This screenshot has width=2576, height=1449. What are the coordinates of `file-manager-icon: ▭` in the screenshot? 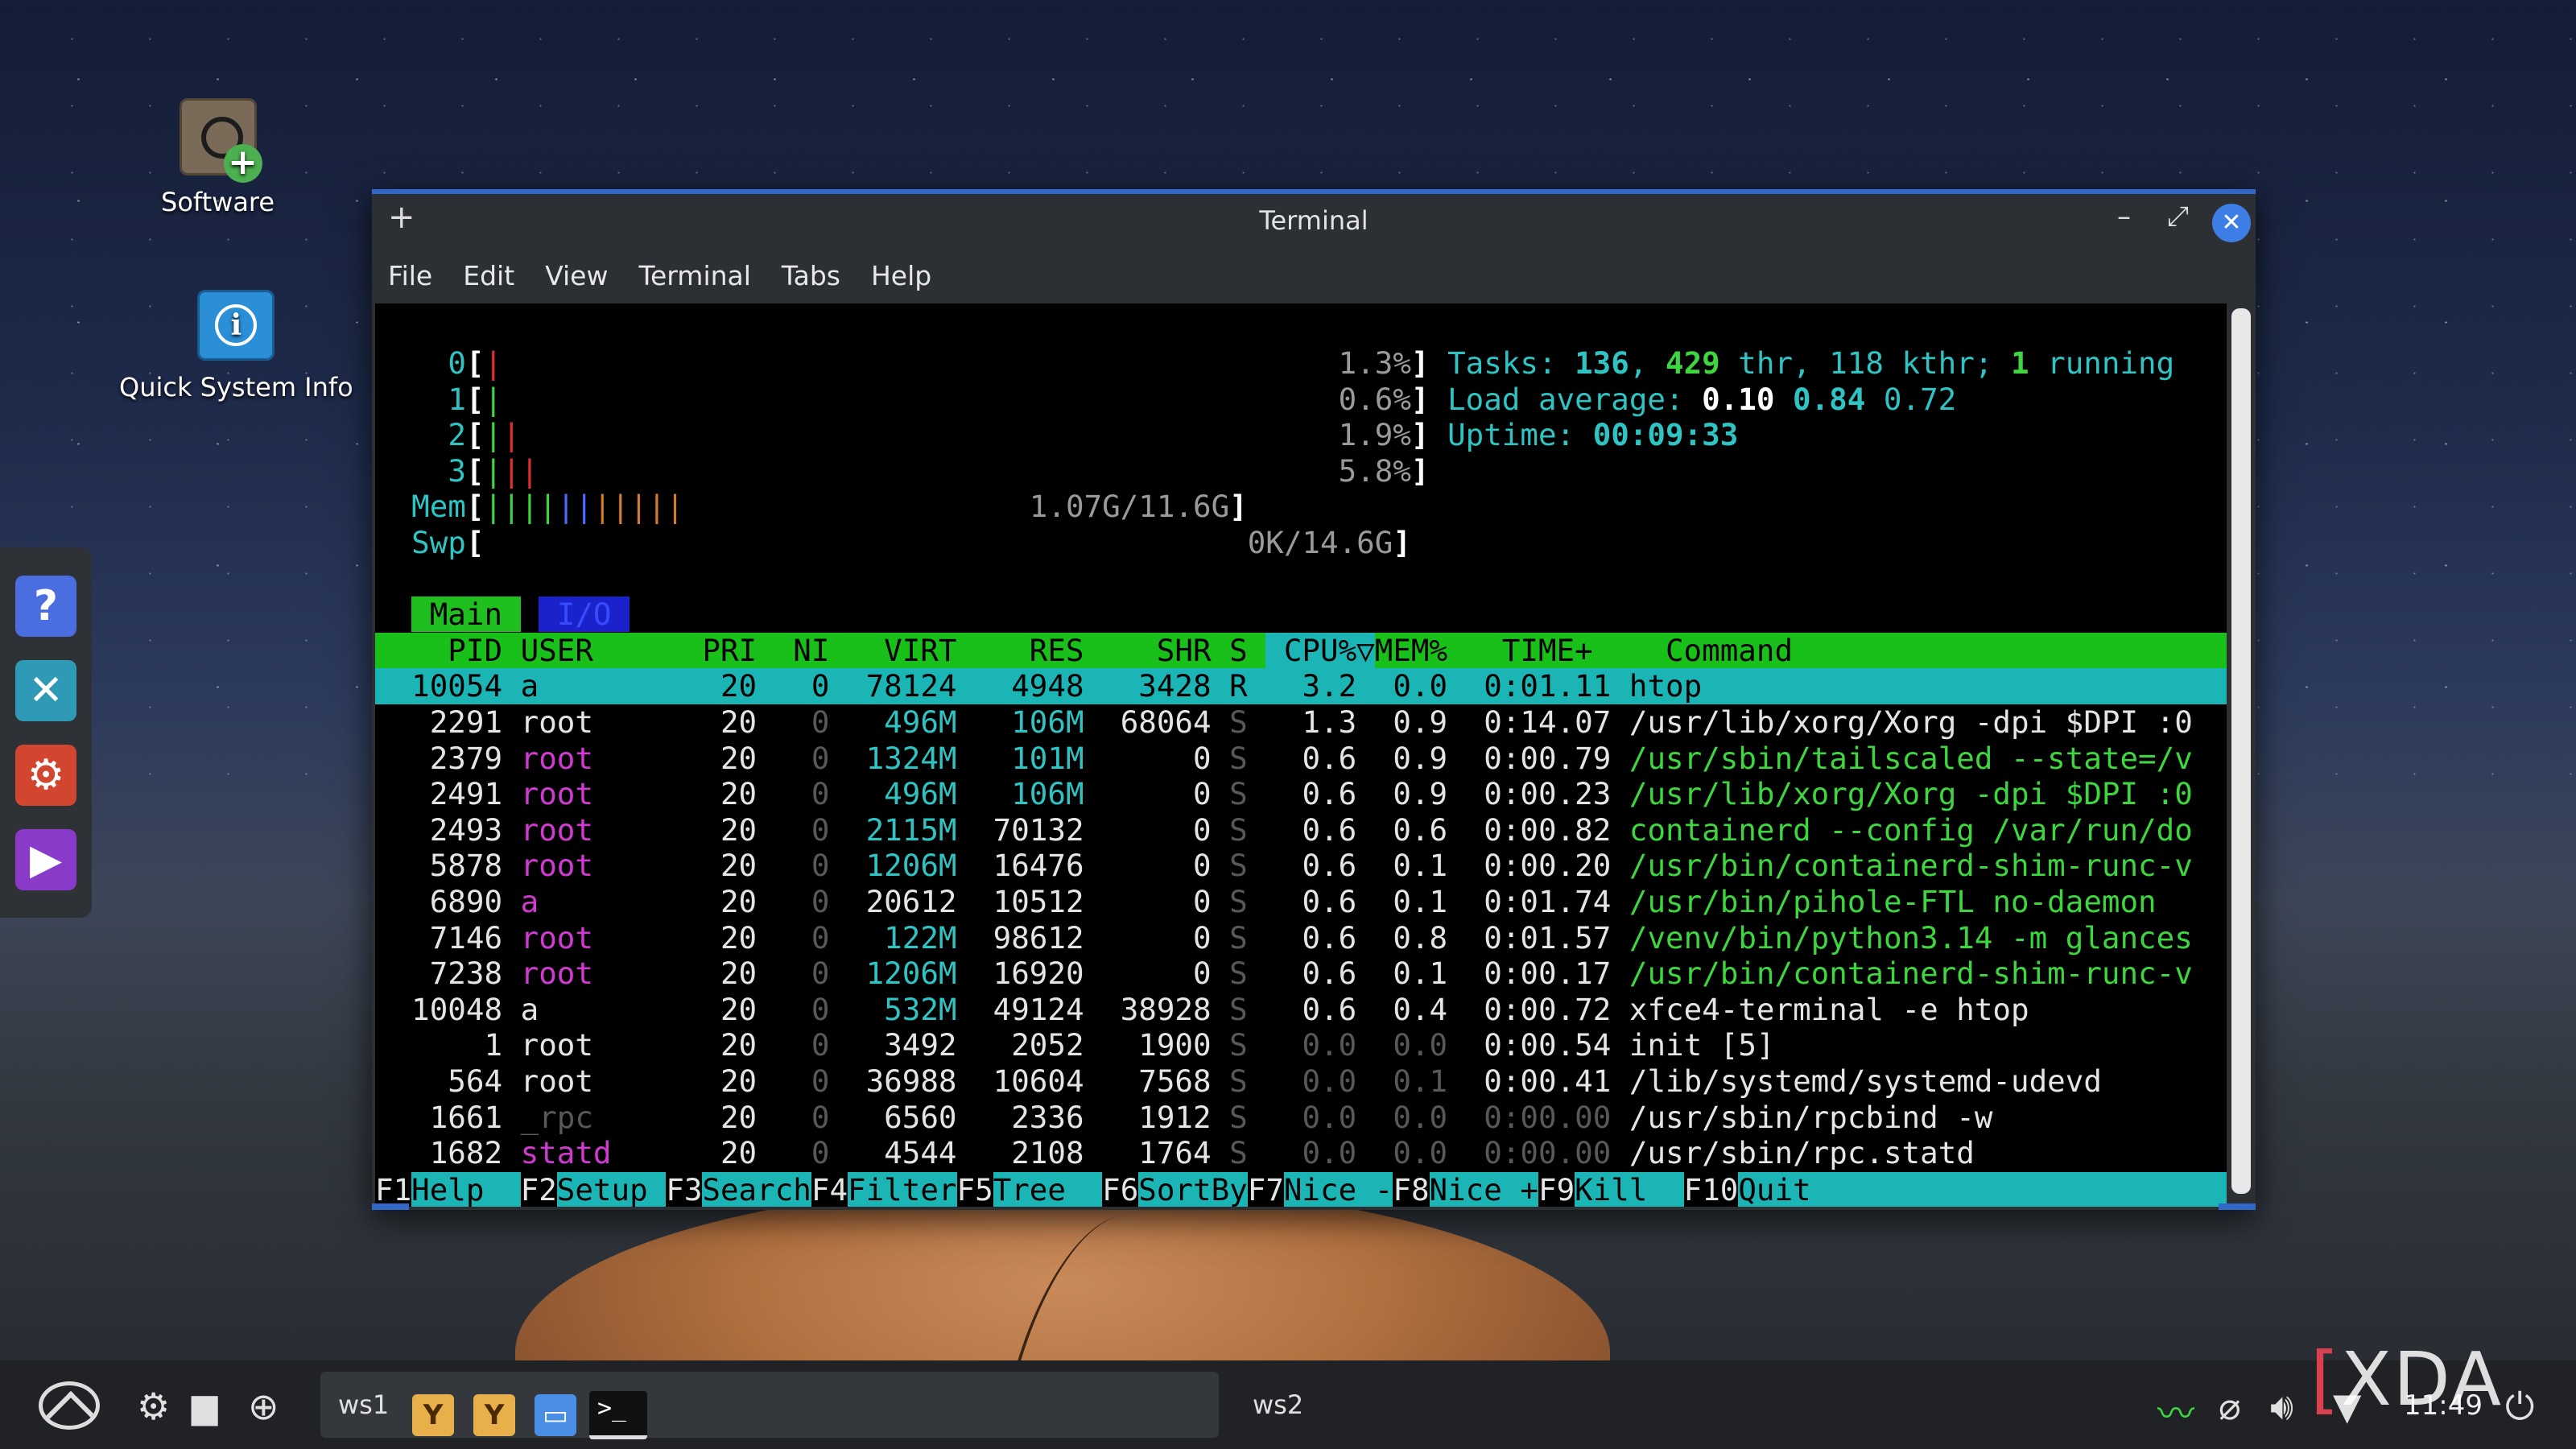 It's located at (555, 1415).